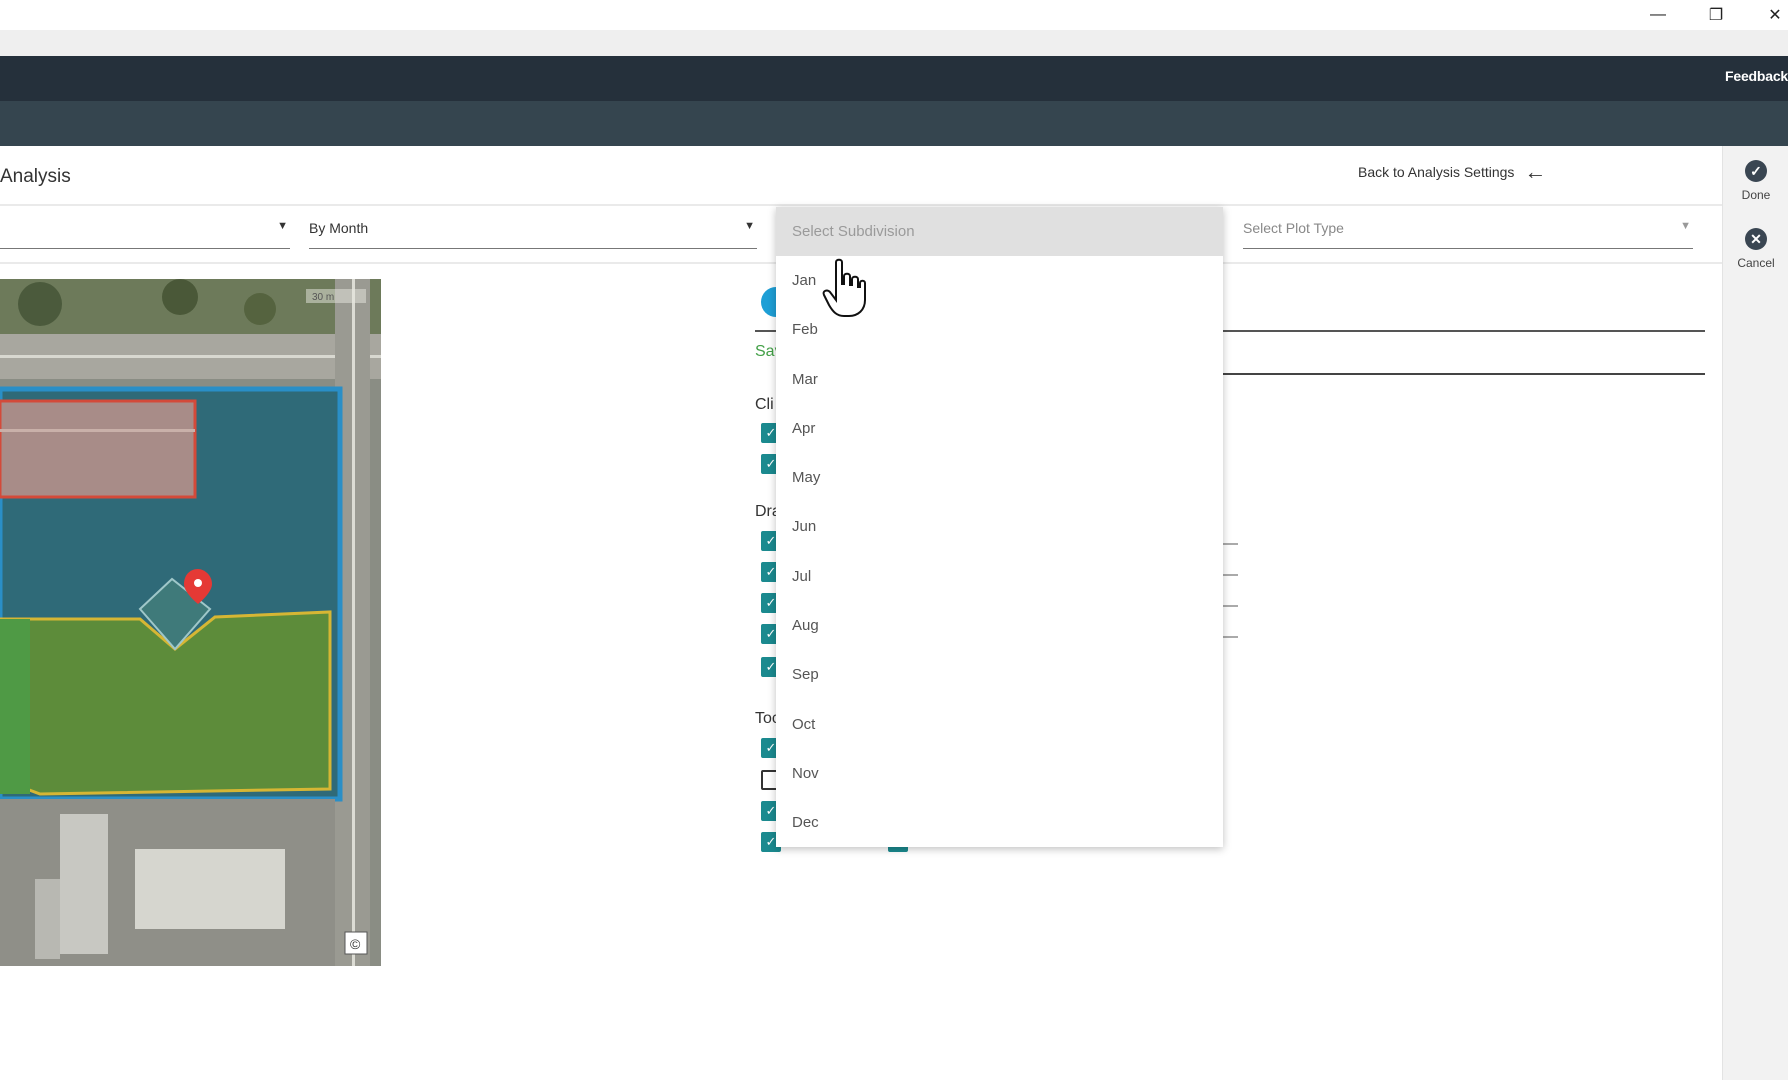  I want to click on option-nov: Nov, so click(999, 773).